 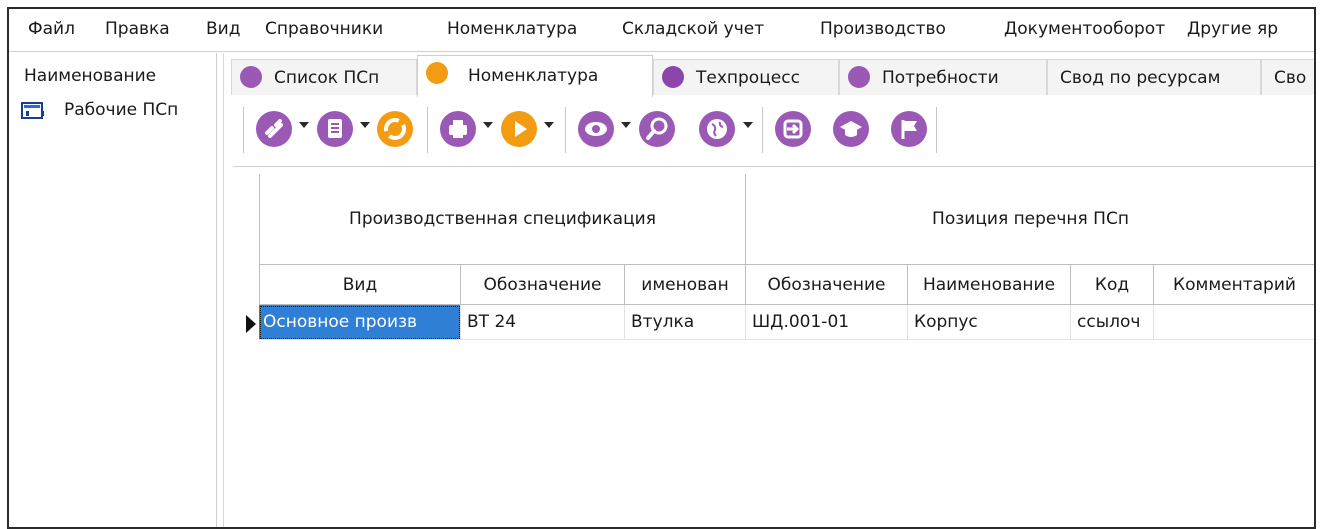 What do you see at coordinates (827, 322) in the screenshot?
I see `cell-position-designation: ШД.001-01` at bounding box center [827, 322].